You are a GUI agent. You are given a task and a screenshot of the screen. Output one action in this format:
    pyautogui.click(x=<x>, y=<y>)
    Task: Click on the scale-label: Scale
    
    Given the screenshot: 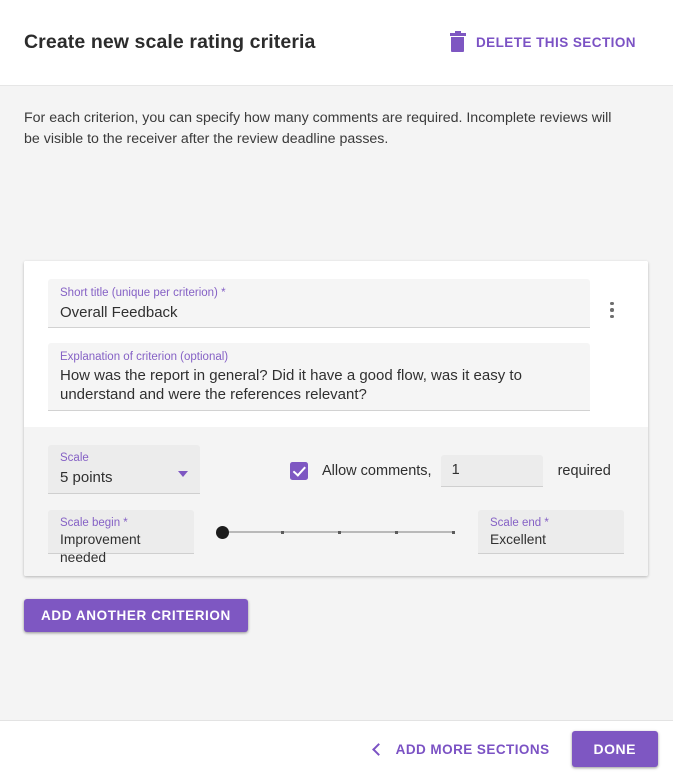 What is the action you would take?
    pyautogui.click(x=74, y=458)
    